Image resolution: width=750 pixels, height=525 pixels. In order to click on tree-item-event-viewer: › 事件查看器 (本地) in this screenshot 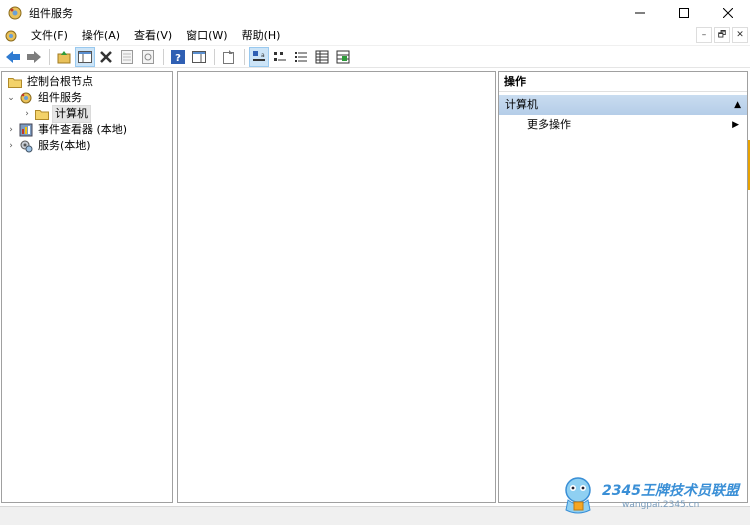, I will do `click(67, 130)`.